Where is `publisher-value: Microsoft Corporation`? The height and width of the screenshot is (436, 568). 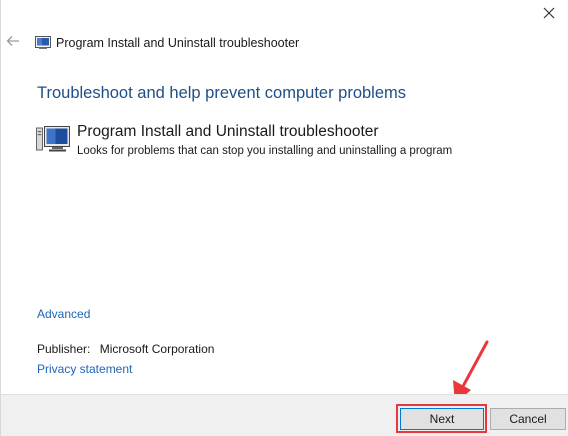 publisher-value: Microsoft Corporation is located at coordinates (157, 349).